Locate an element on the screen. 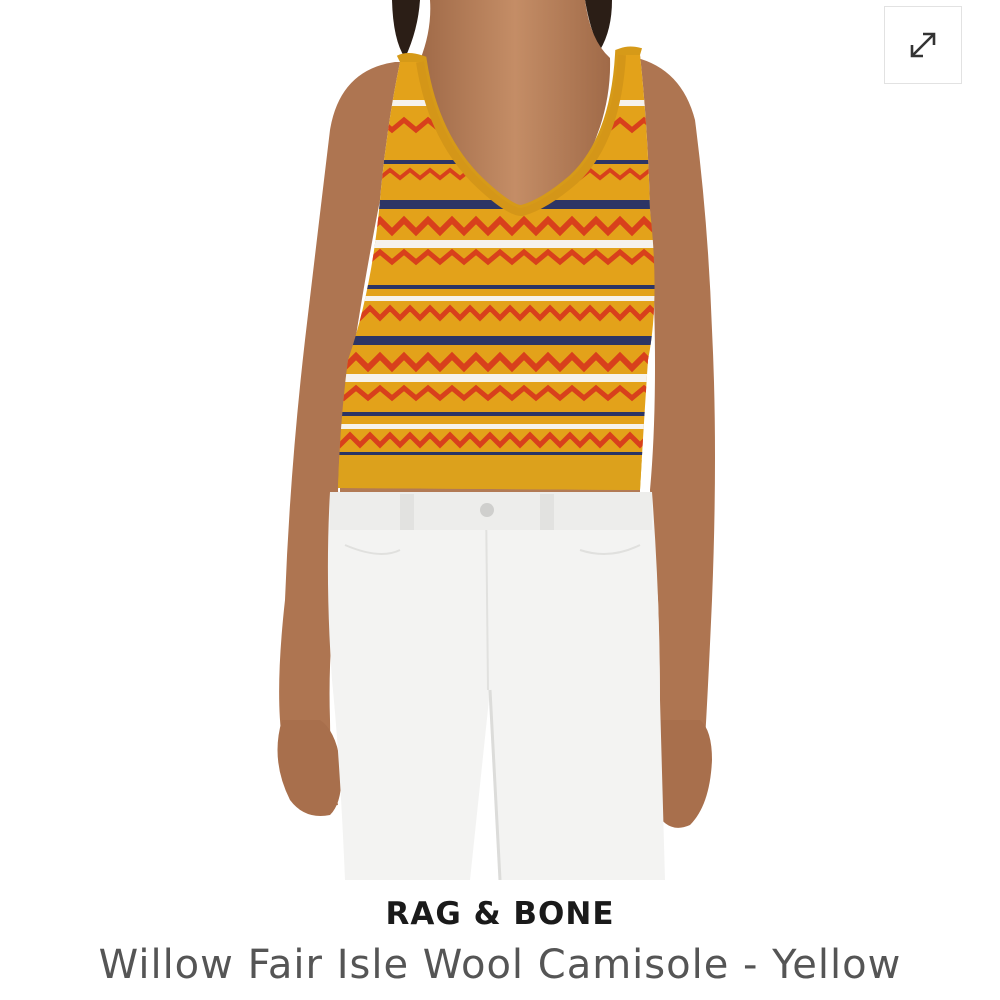 This screenshot has height=1000, width=1000. expand-image-button is located at coordinates (923, 45).